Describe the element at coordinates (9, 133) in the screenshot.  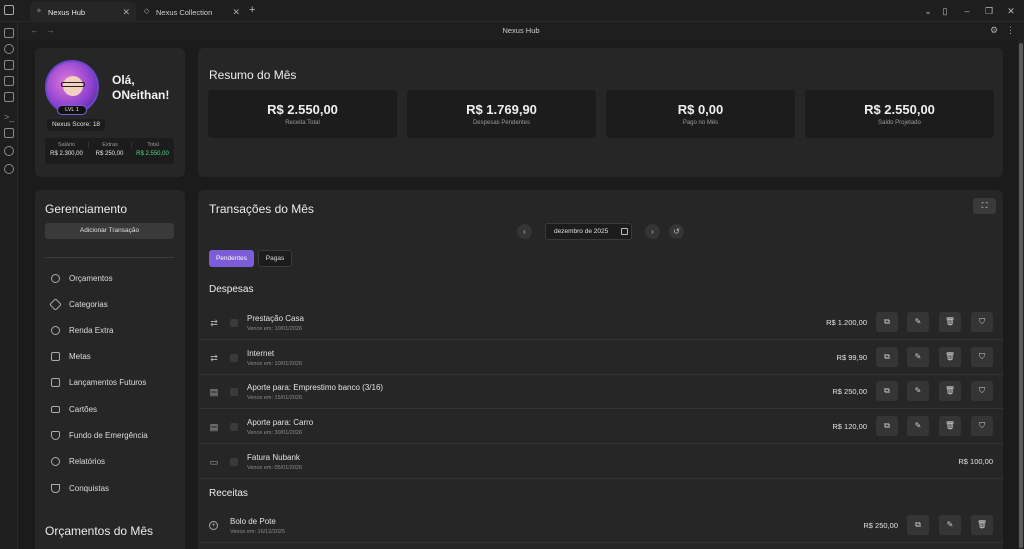
I see `list-icon` at that location.